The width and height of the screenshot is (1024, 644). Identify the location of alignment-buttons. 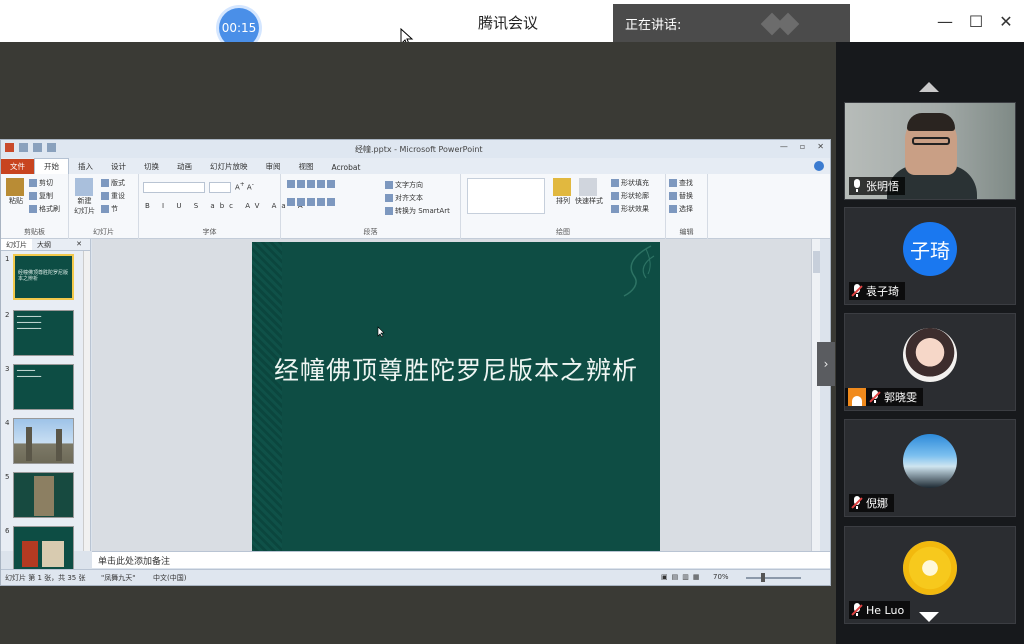
(312, 202).